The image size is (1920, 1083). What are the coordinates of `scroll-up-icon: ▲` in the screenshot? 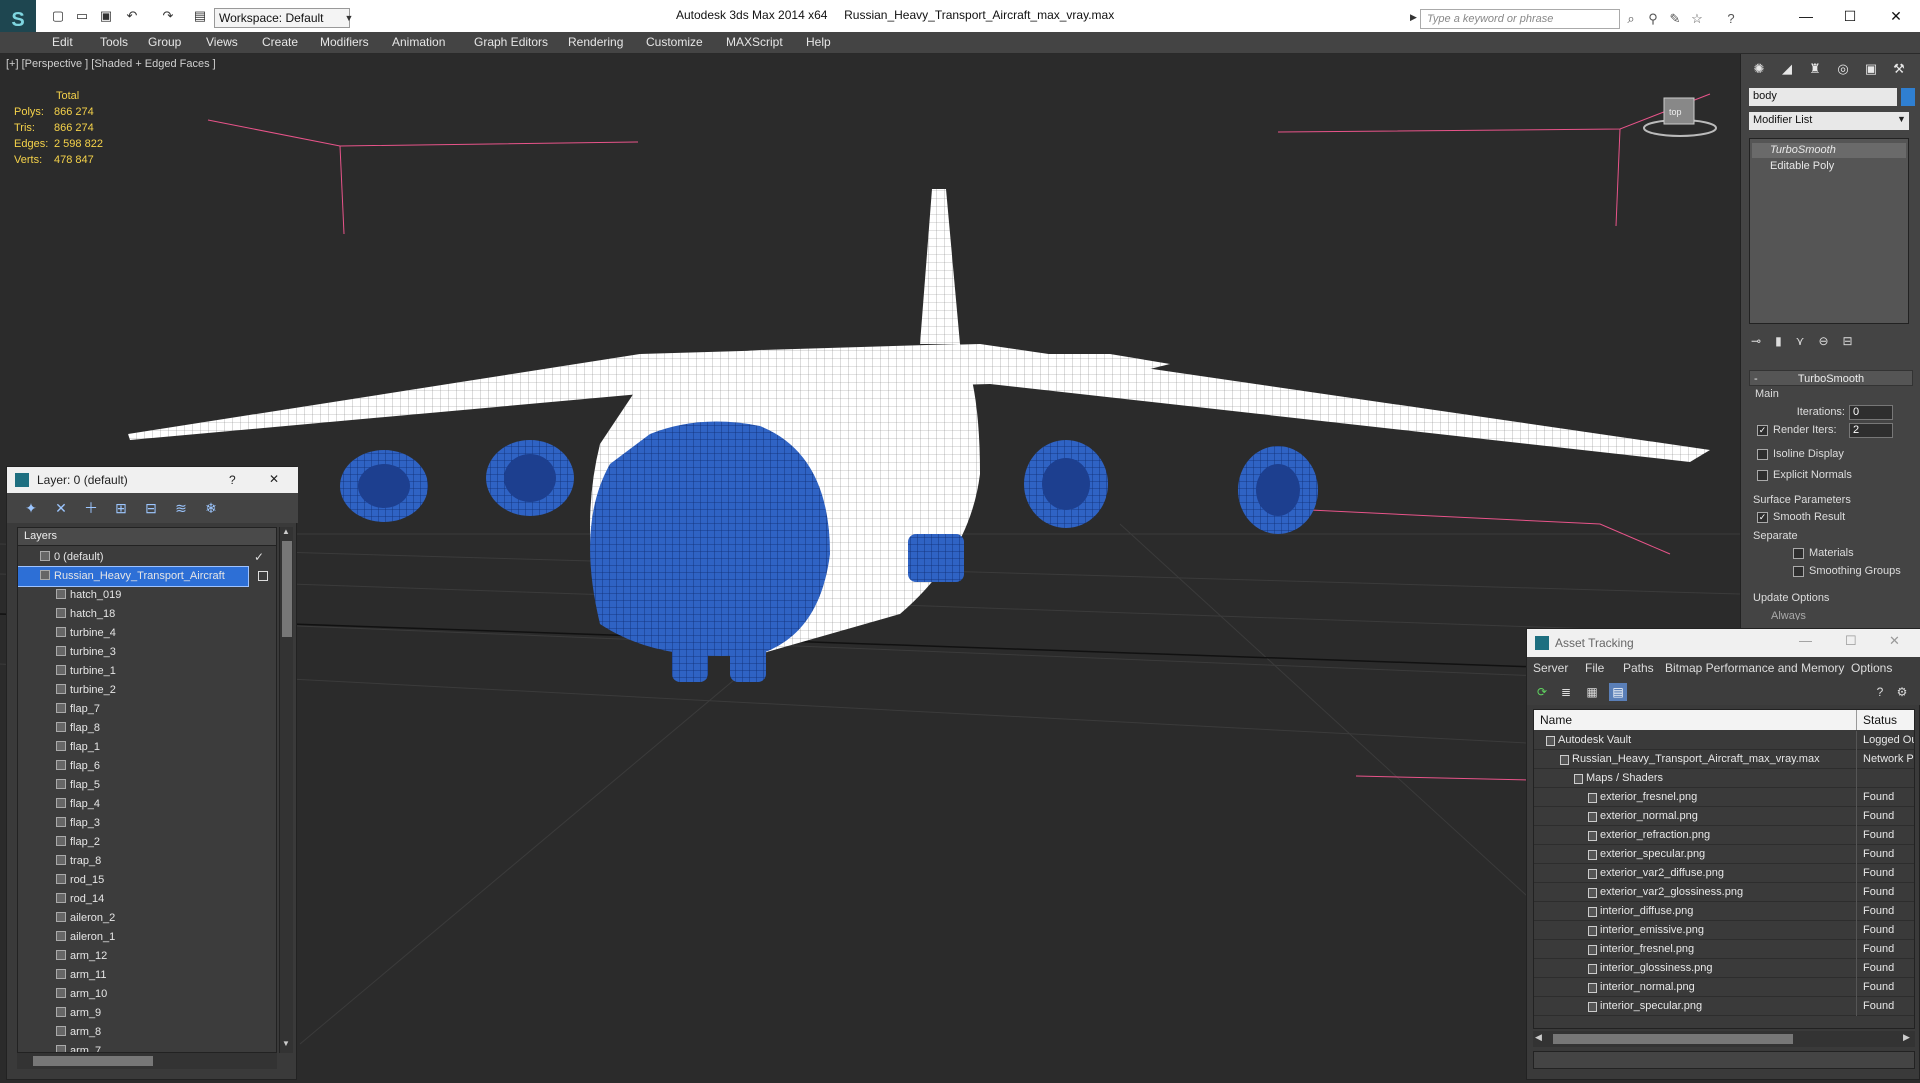 It's located at (286, 531).